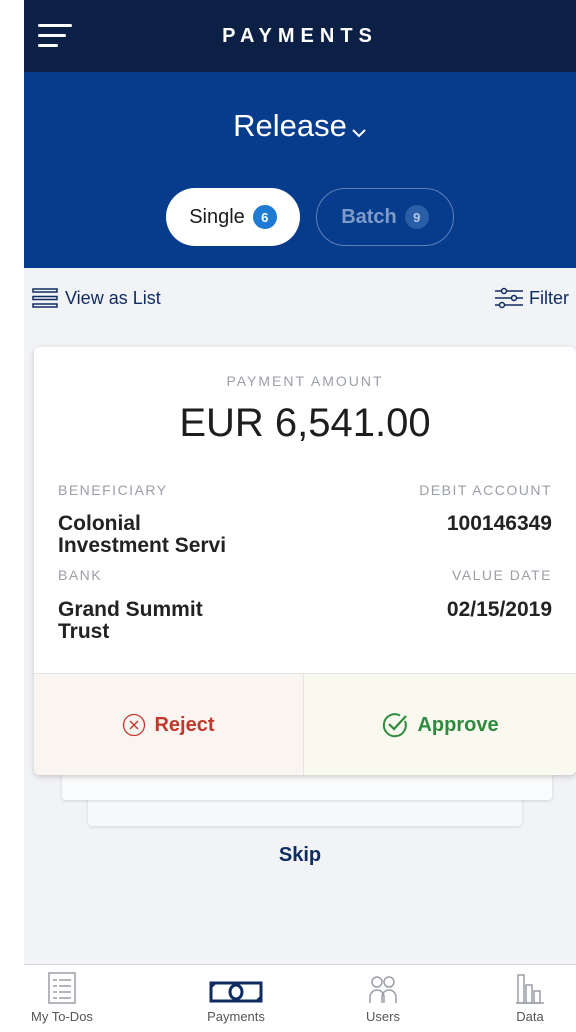 The height and width of the screenshot is (1032, 576). What do you see at coordinates (217, 216) in the screenshot?
I see `tab-single-label: Single` at bounding box center [217, 216].